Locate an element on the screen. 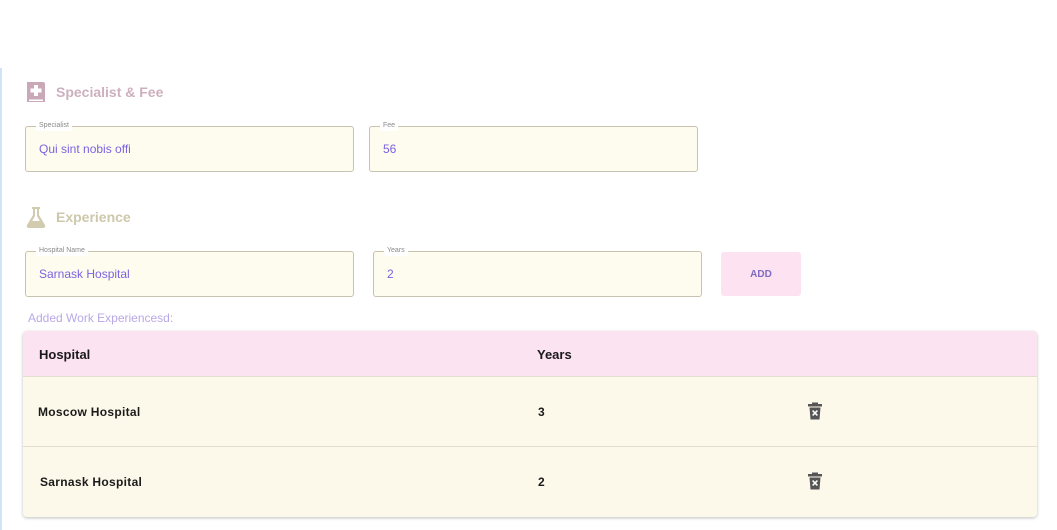 Image resolution: width=1057 pixels, height=530 pixels. hospital-name-field: Hospital Name is located at coordinates (189, 271).